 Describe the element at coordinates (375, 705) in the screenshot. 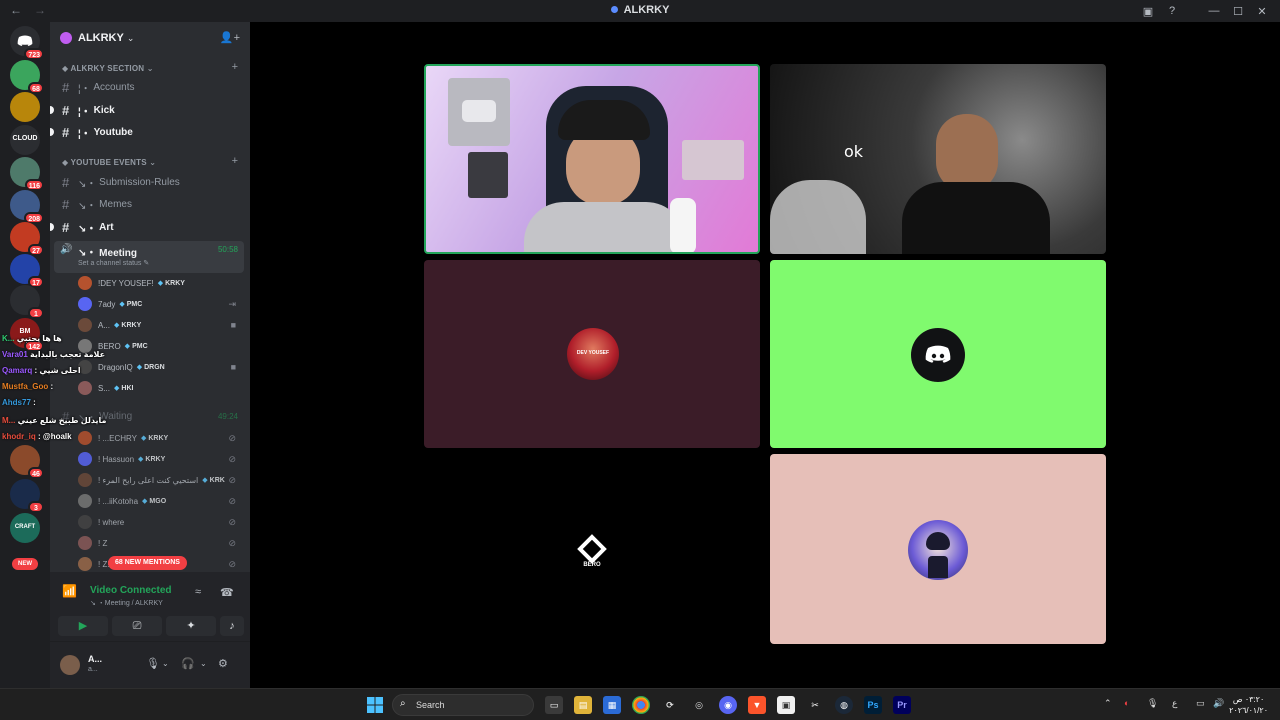

I see `start-button` at that location.